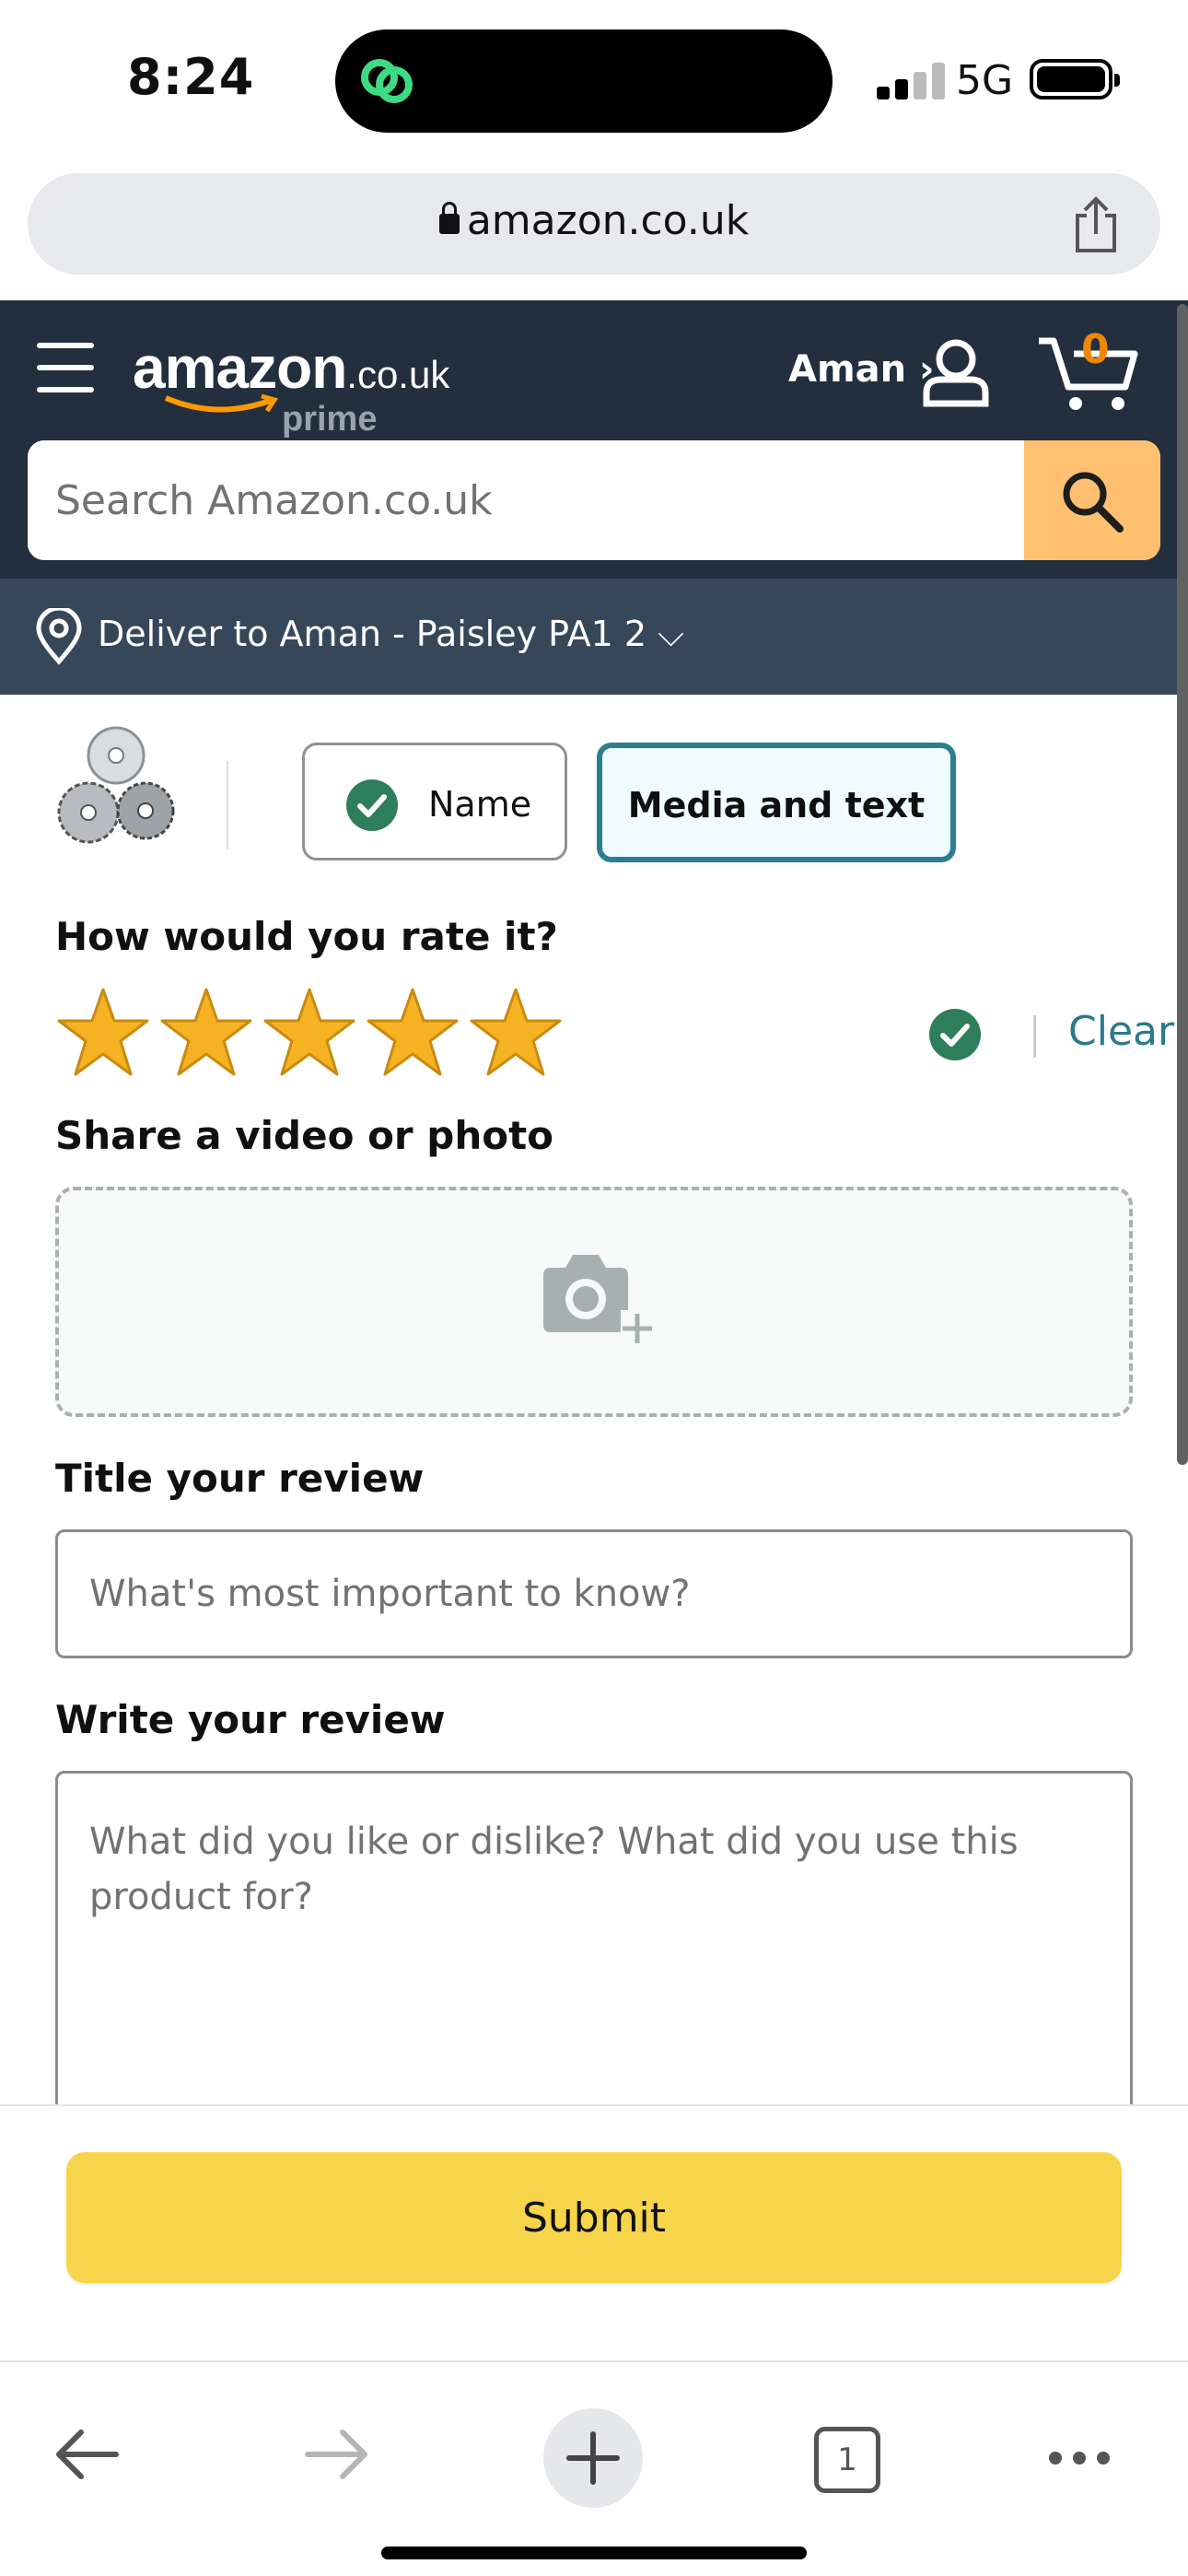 The width and height of the screenshot is (1188, 2576). I want to click on review-title-input, so click(594, 1593).